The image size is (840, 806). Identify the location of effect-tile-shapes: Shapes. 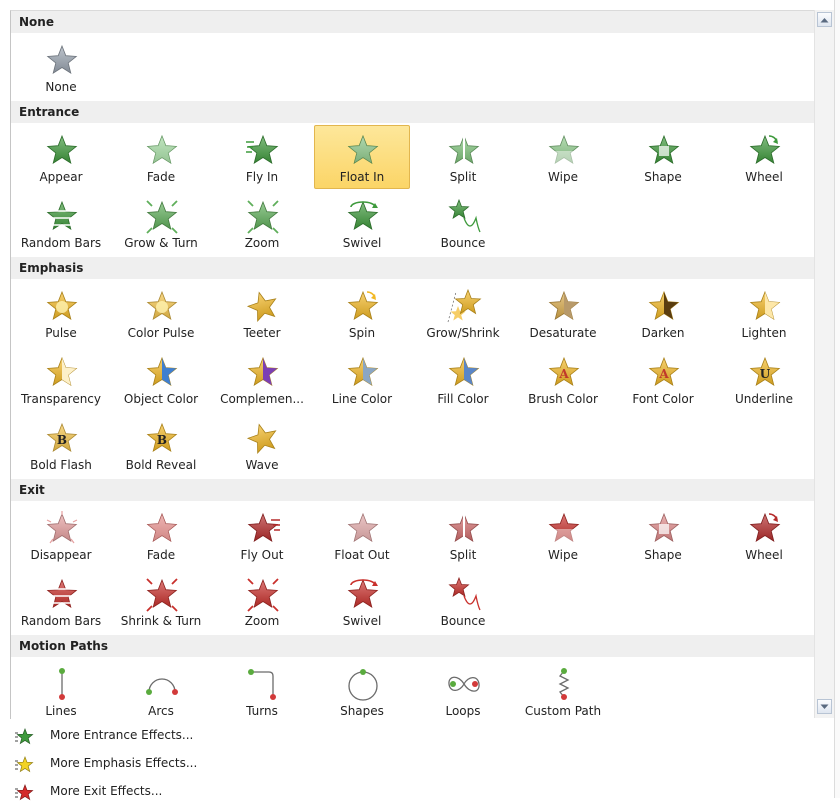
(362, 689).